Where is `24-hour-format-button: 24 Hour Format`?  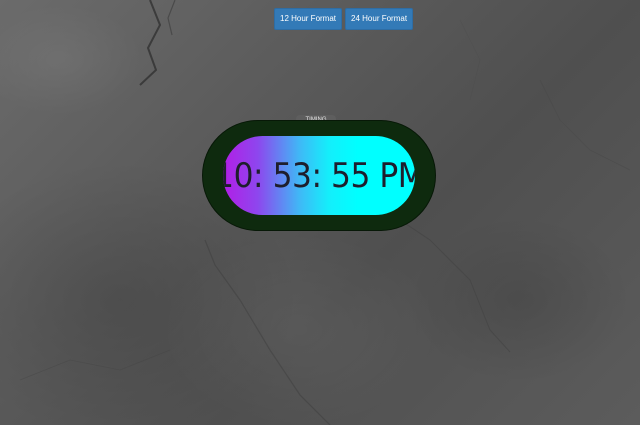
24-hour-format-button: 24 Hour Format is located at coordinates (379, 19).